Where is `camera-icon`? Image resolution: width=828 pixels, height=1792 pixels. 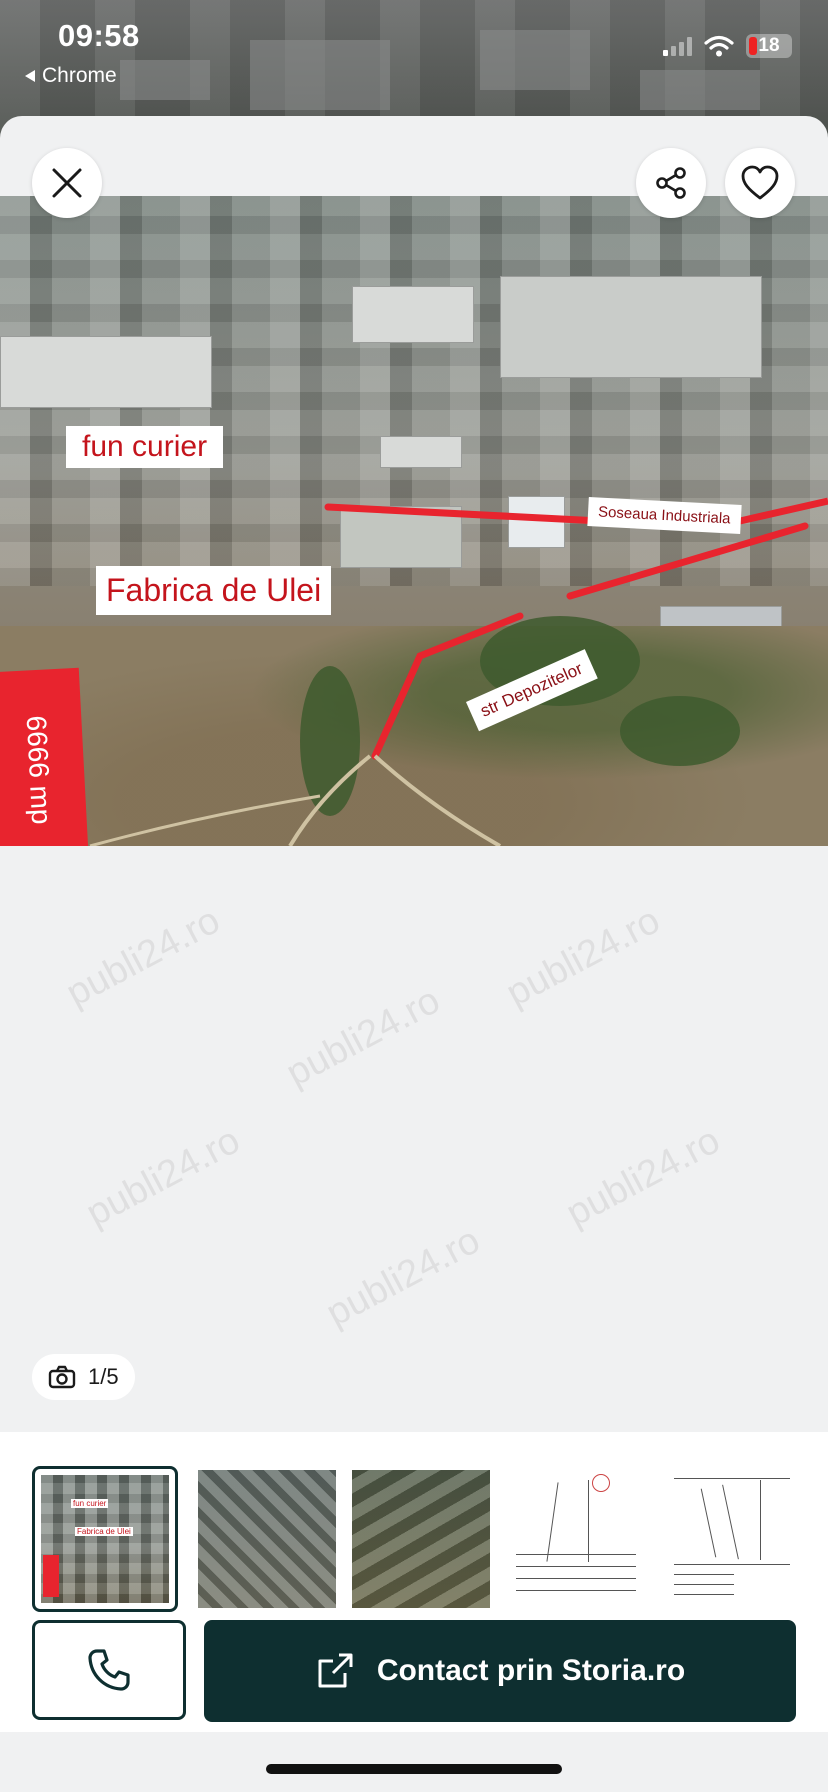
camera-icon is located at coordinates (62, 1377).